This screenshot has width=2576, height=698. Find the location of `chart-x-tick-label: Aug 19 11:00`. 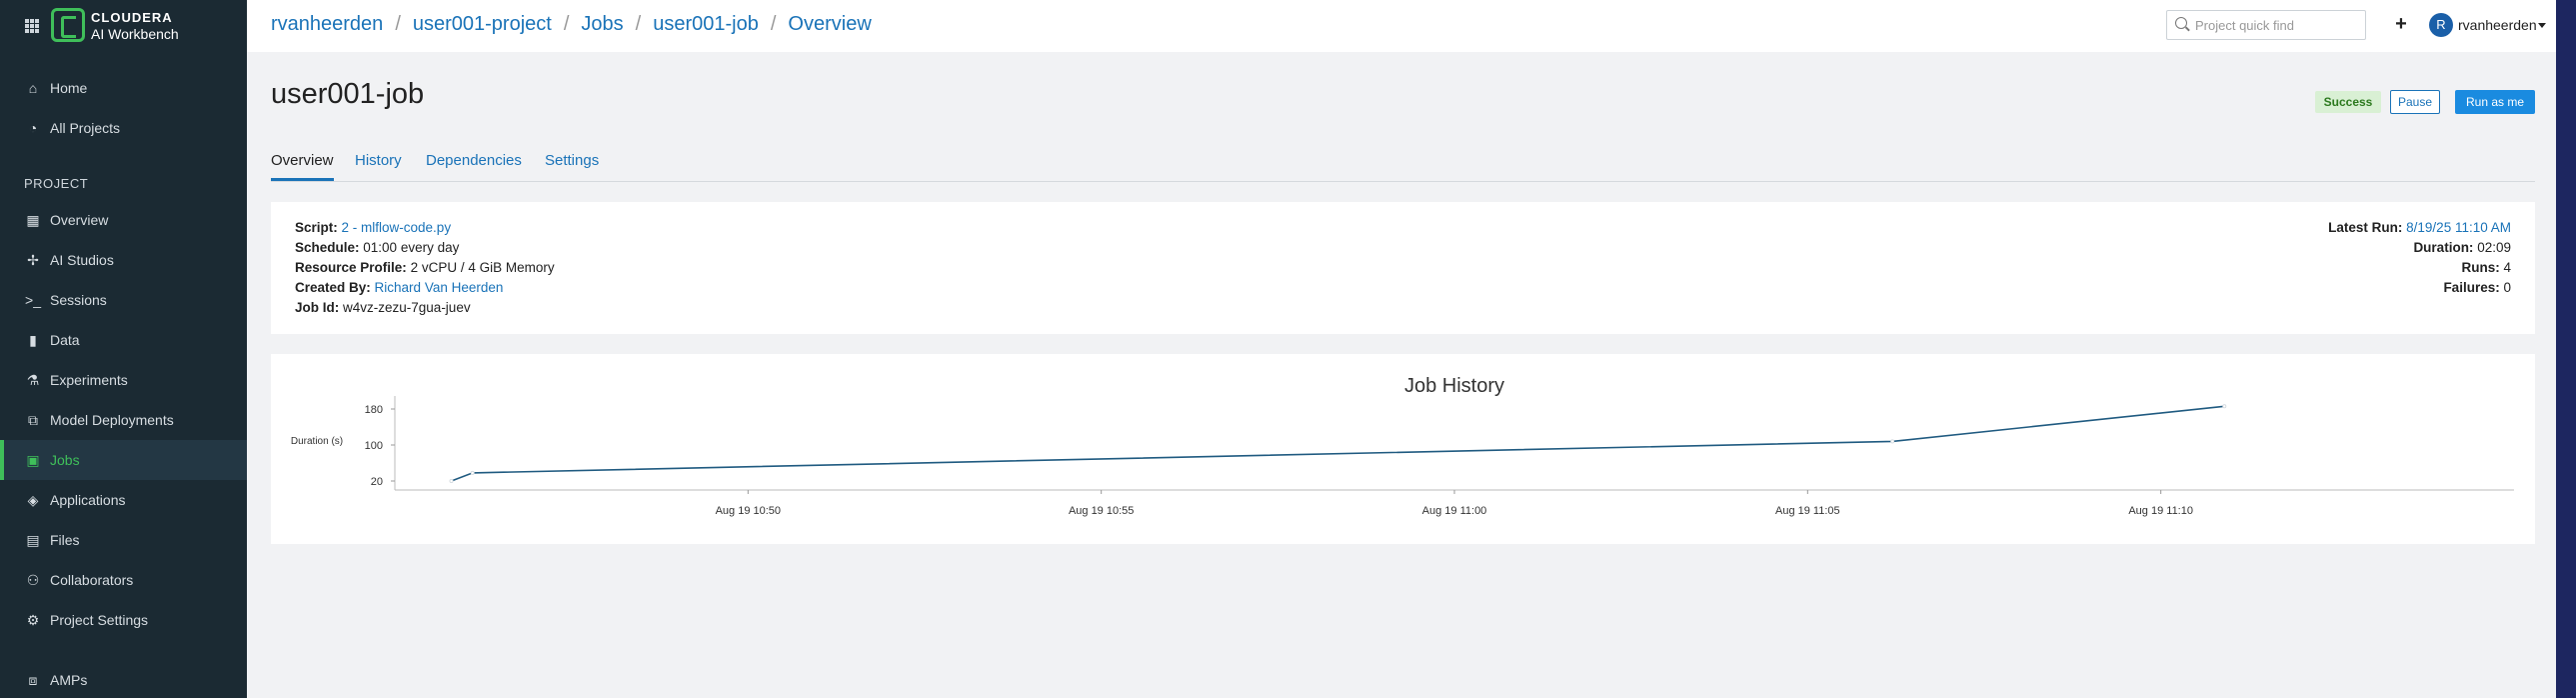

chart-x-tick-label: Aug 19 11:00 is located at coordinates (1455, 511).